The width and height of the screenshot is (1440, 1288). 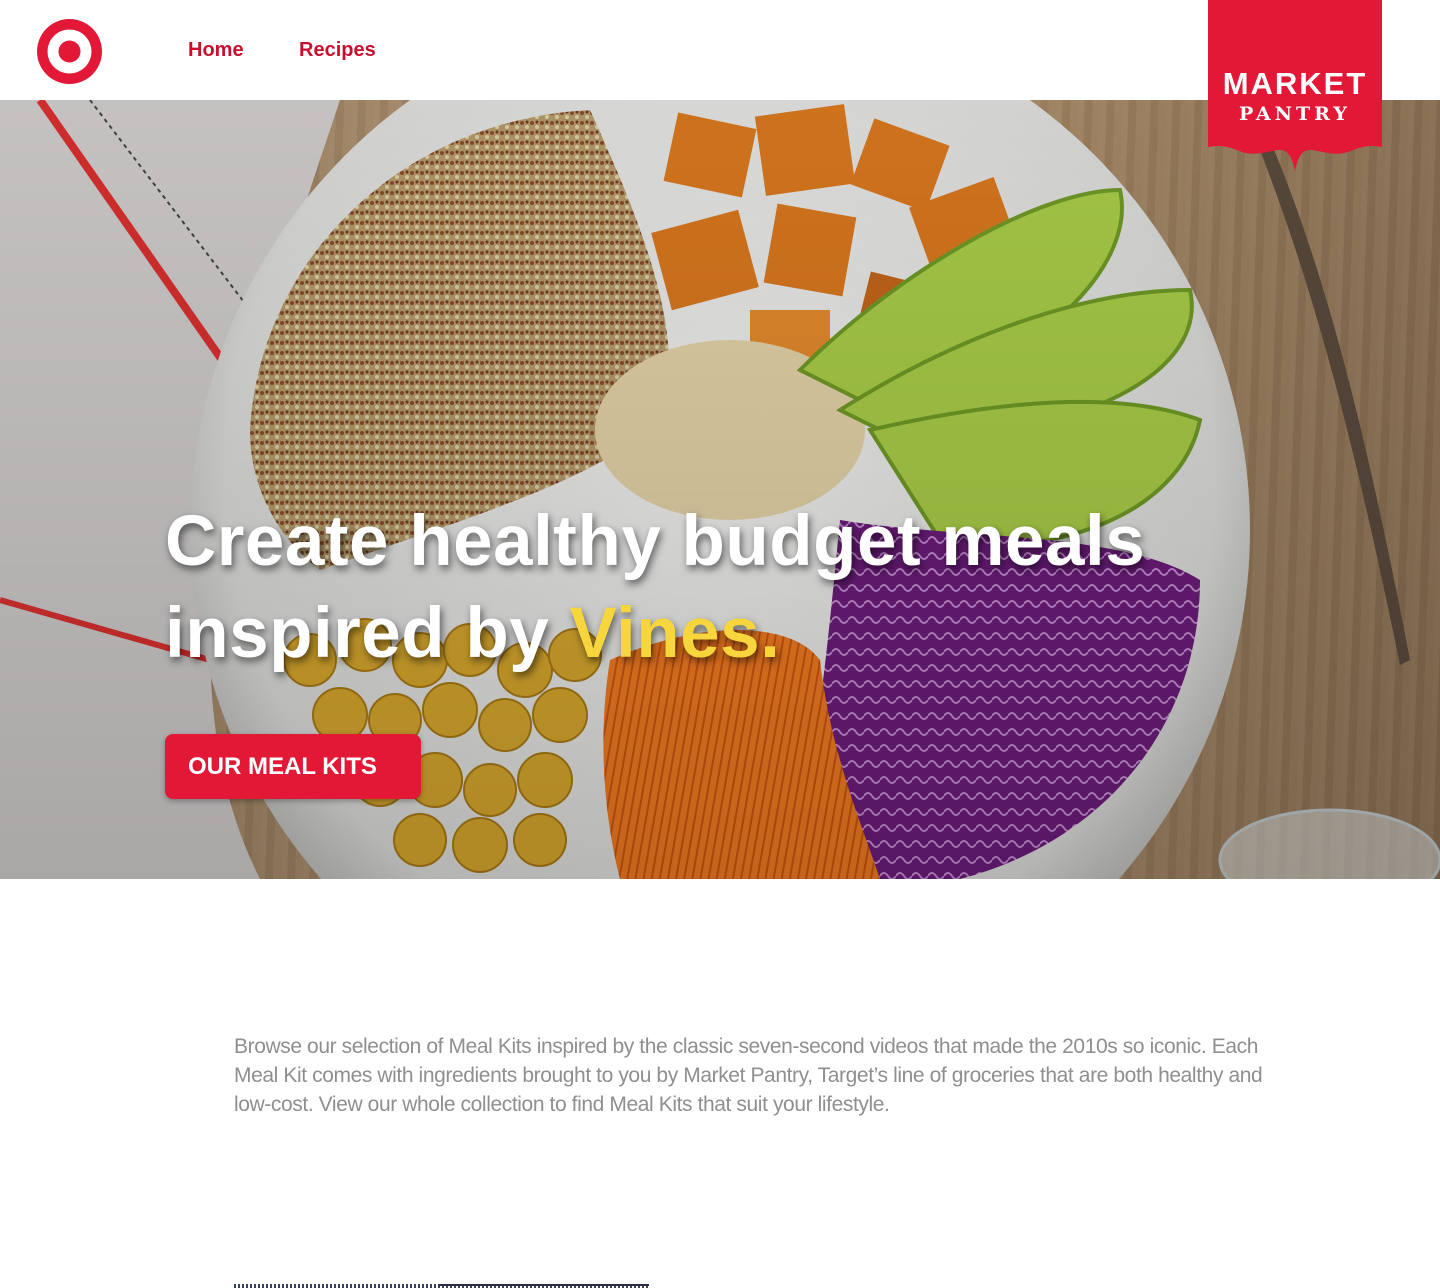 What do you see at coordinates (337, 50) in the screenshot?
I see `nav-recipes-link: Recipes` at bounding box center [337, 50].